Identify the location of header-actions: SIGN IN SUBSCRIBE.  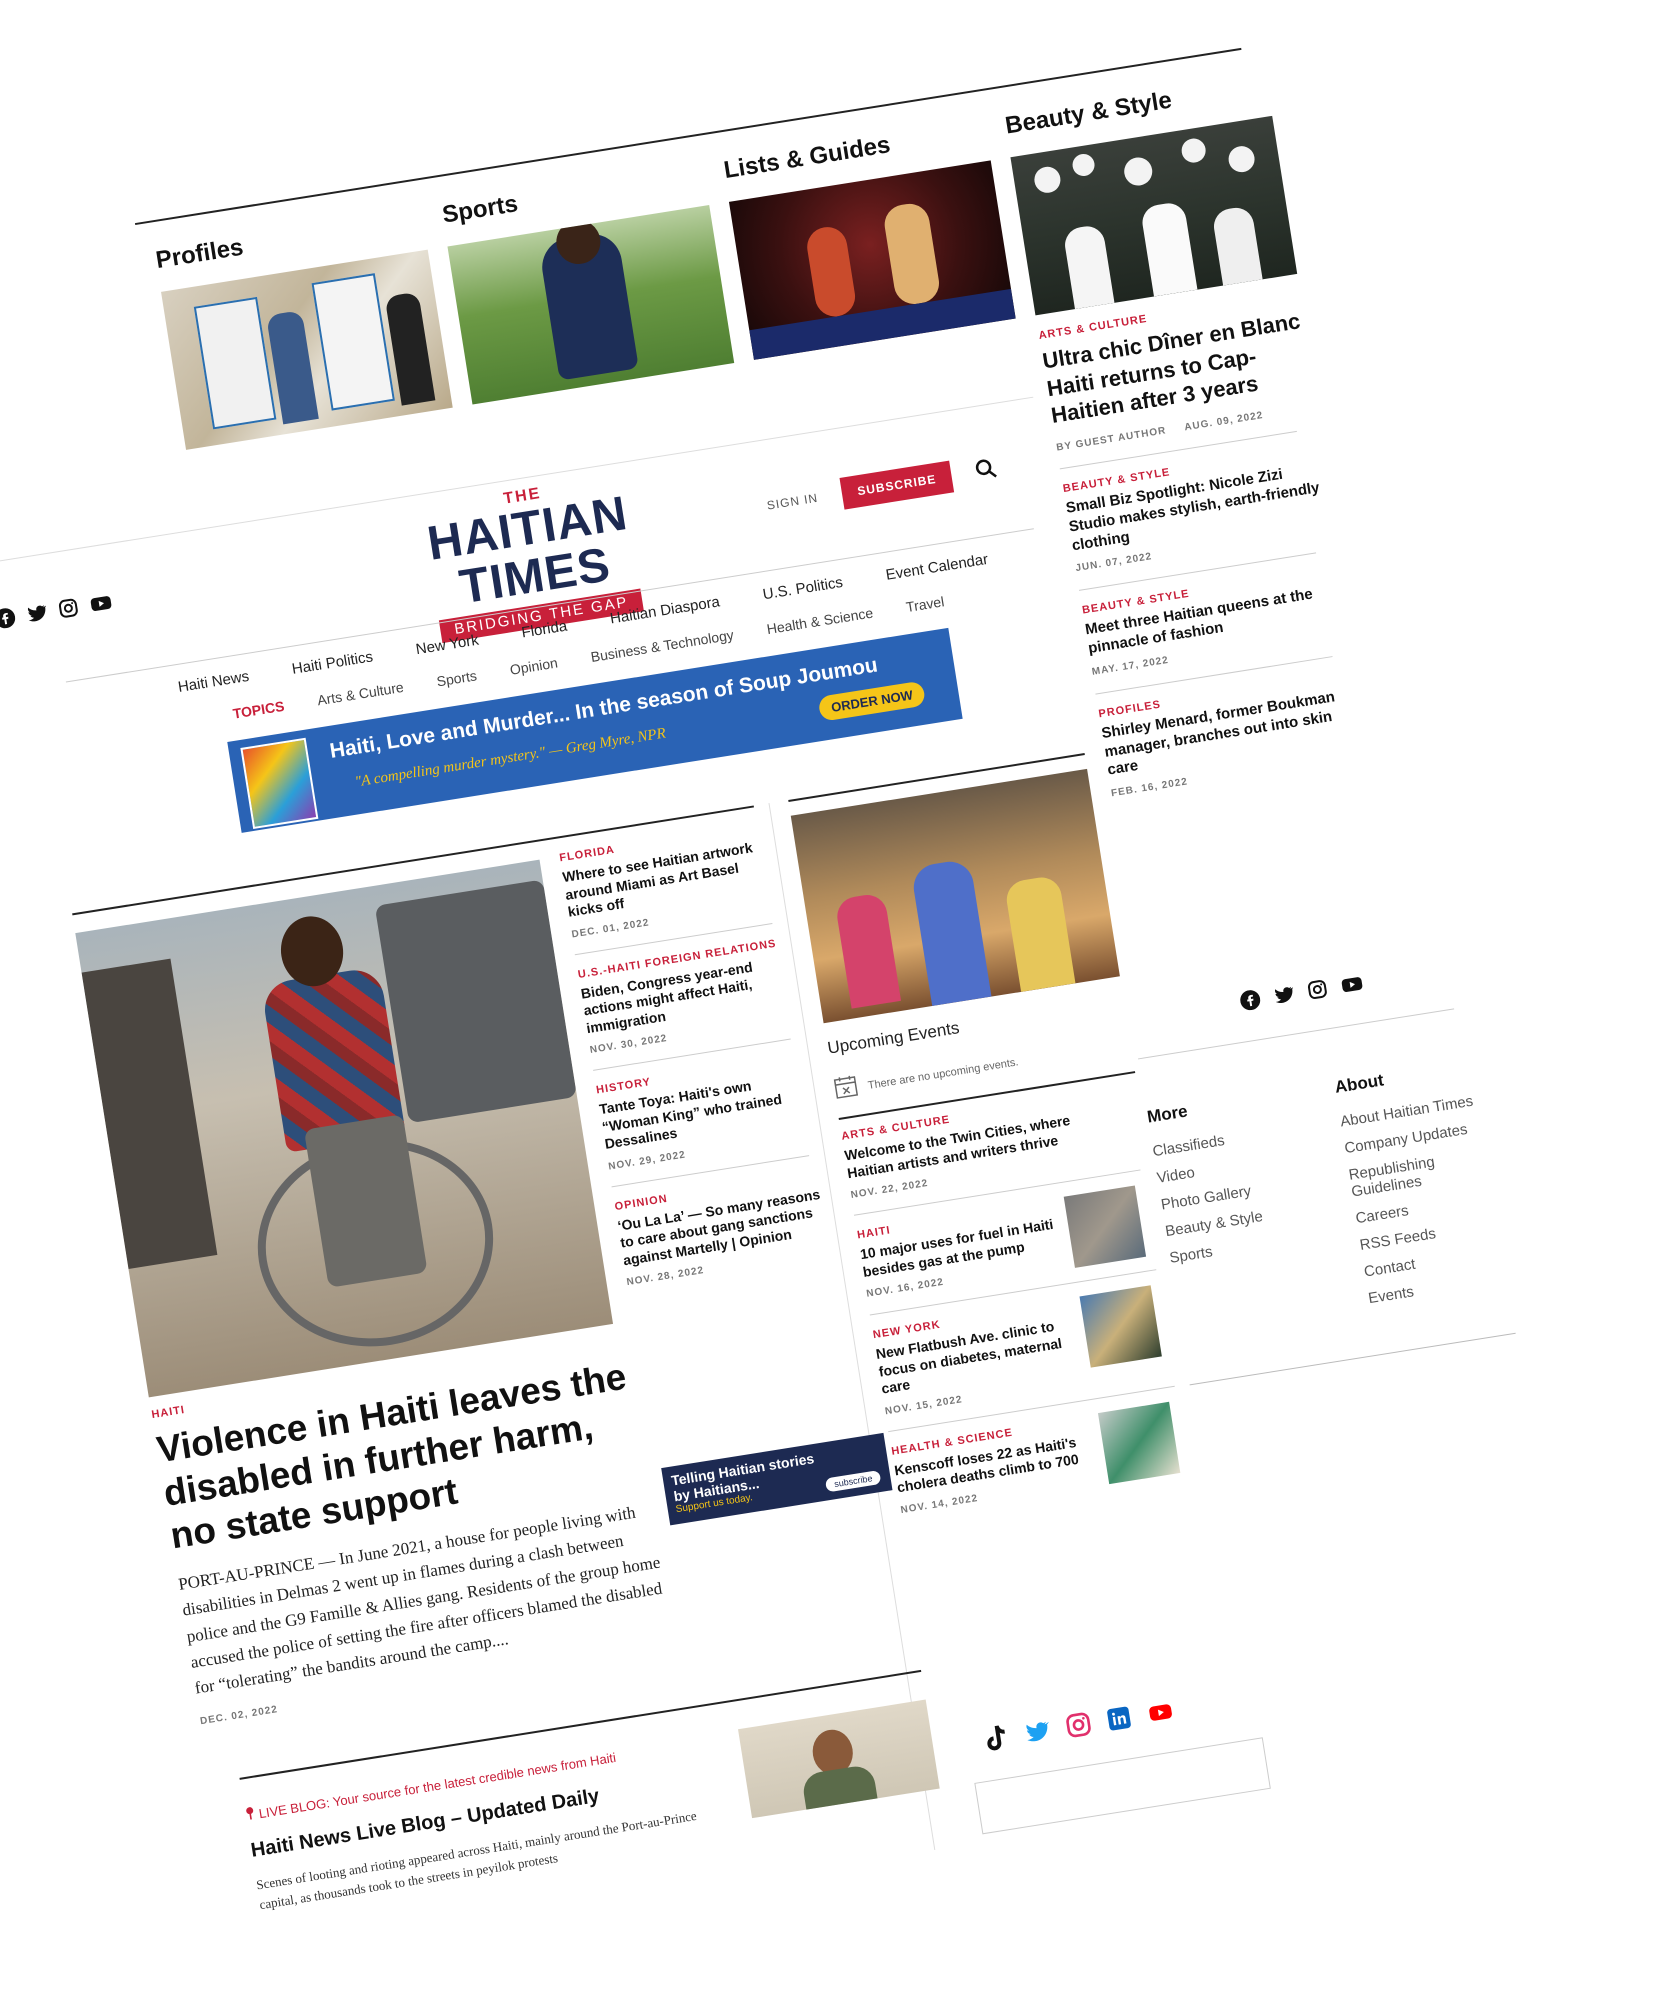
(881, 487).